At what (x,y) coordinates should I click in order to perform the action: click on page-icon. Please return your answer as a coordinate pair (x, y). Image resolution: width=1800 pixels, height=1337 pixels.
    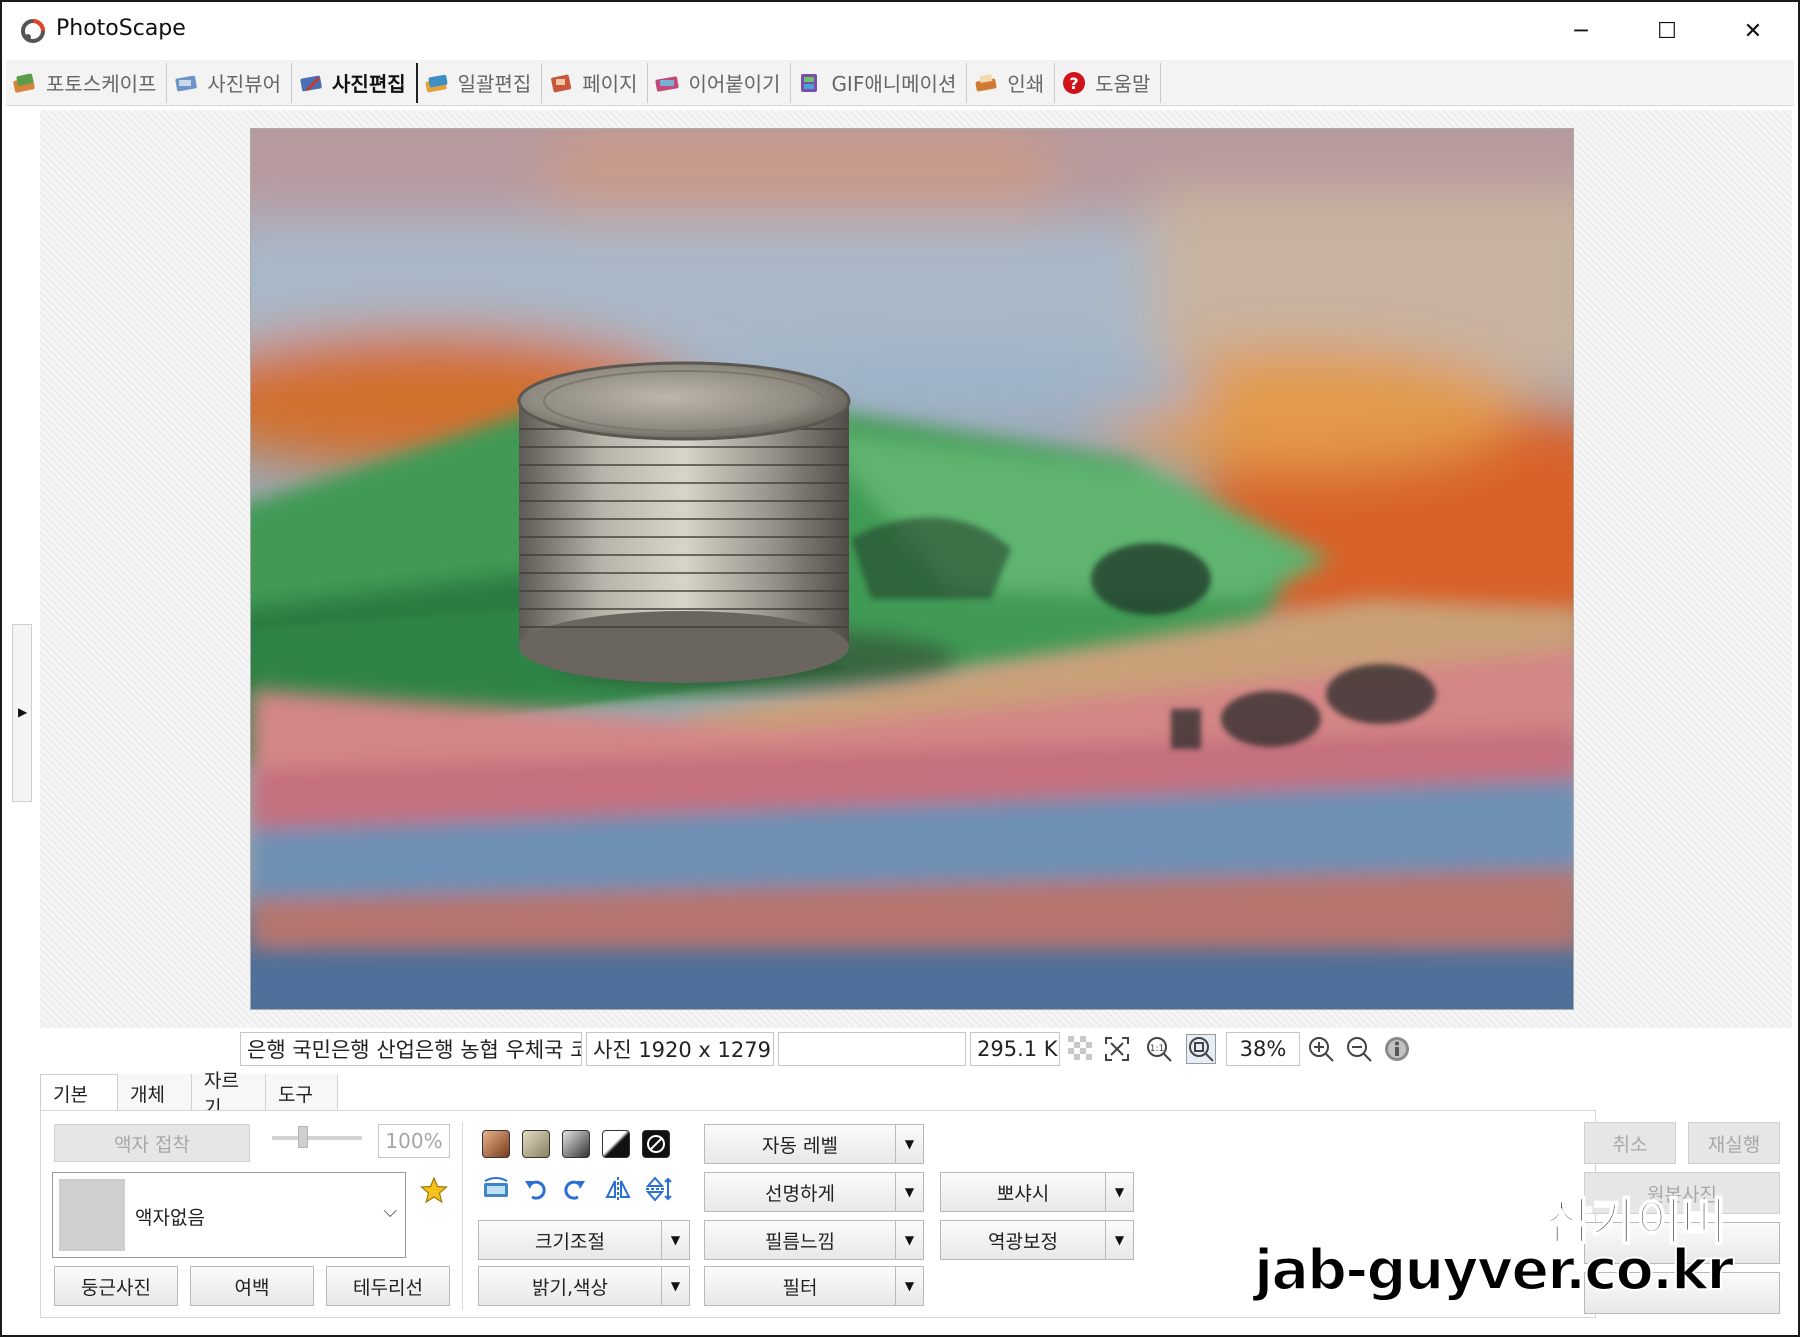
    Looking at the image, I should click on (561, 83).